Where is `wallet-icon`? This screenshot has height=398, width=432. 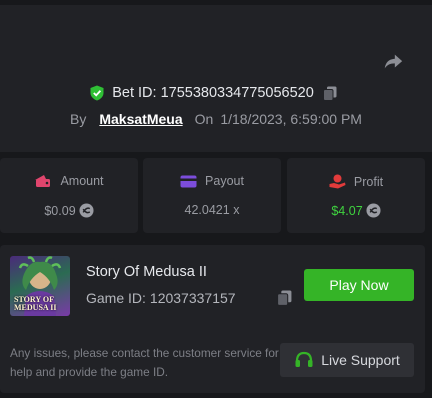
wallet-icon is located at coordinates (43, 181).